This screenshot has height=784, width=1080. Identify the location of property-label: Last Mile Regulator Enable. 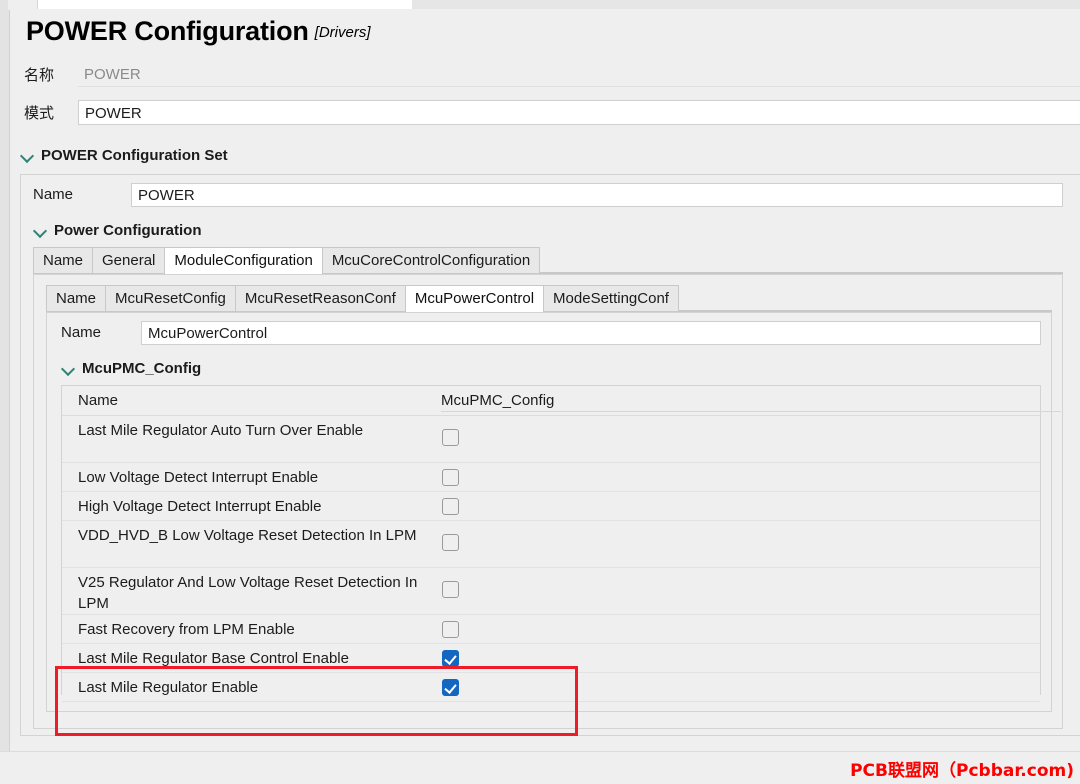
(168, 687).